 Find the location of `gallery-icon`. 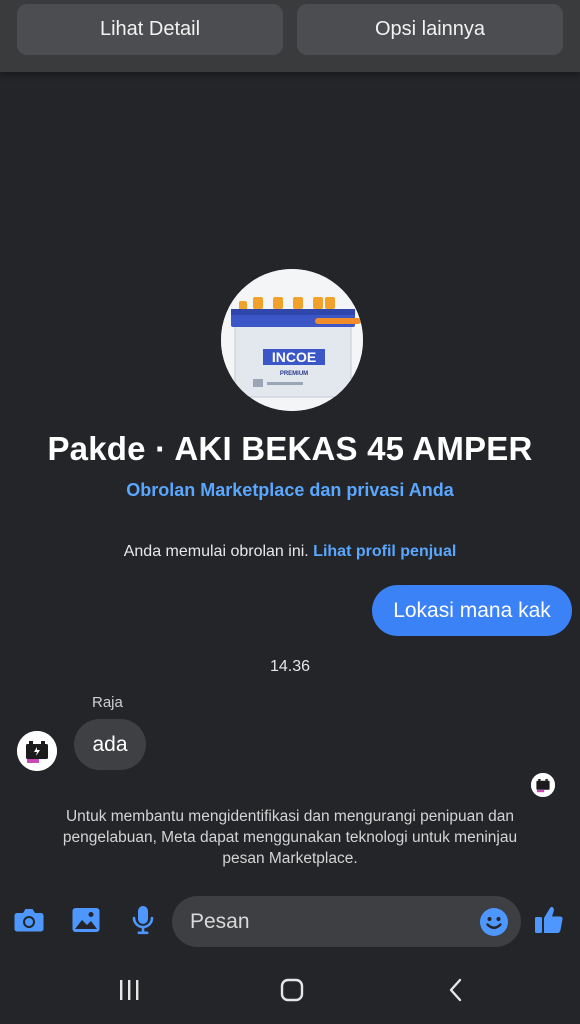

gallery-icon is located at coordinates (86, 920).